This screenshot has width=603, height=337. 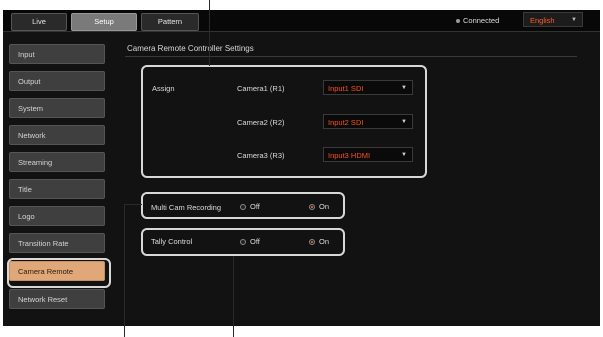 What do you see at coordinates (57, 135) in the screenshot?
I see `sidebar-item-network: Network` at bounding box center [57, 135].